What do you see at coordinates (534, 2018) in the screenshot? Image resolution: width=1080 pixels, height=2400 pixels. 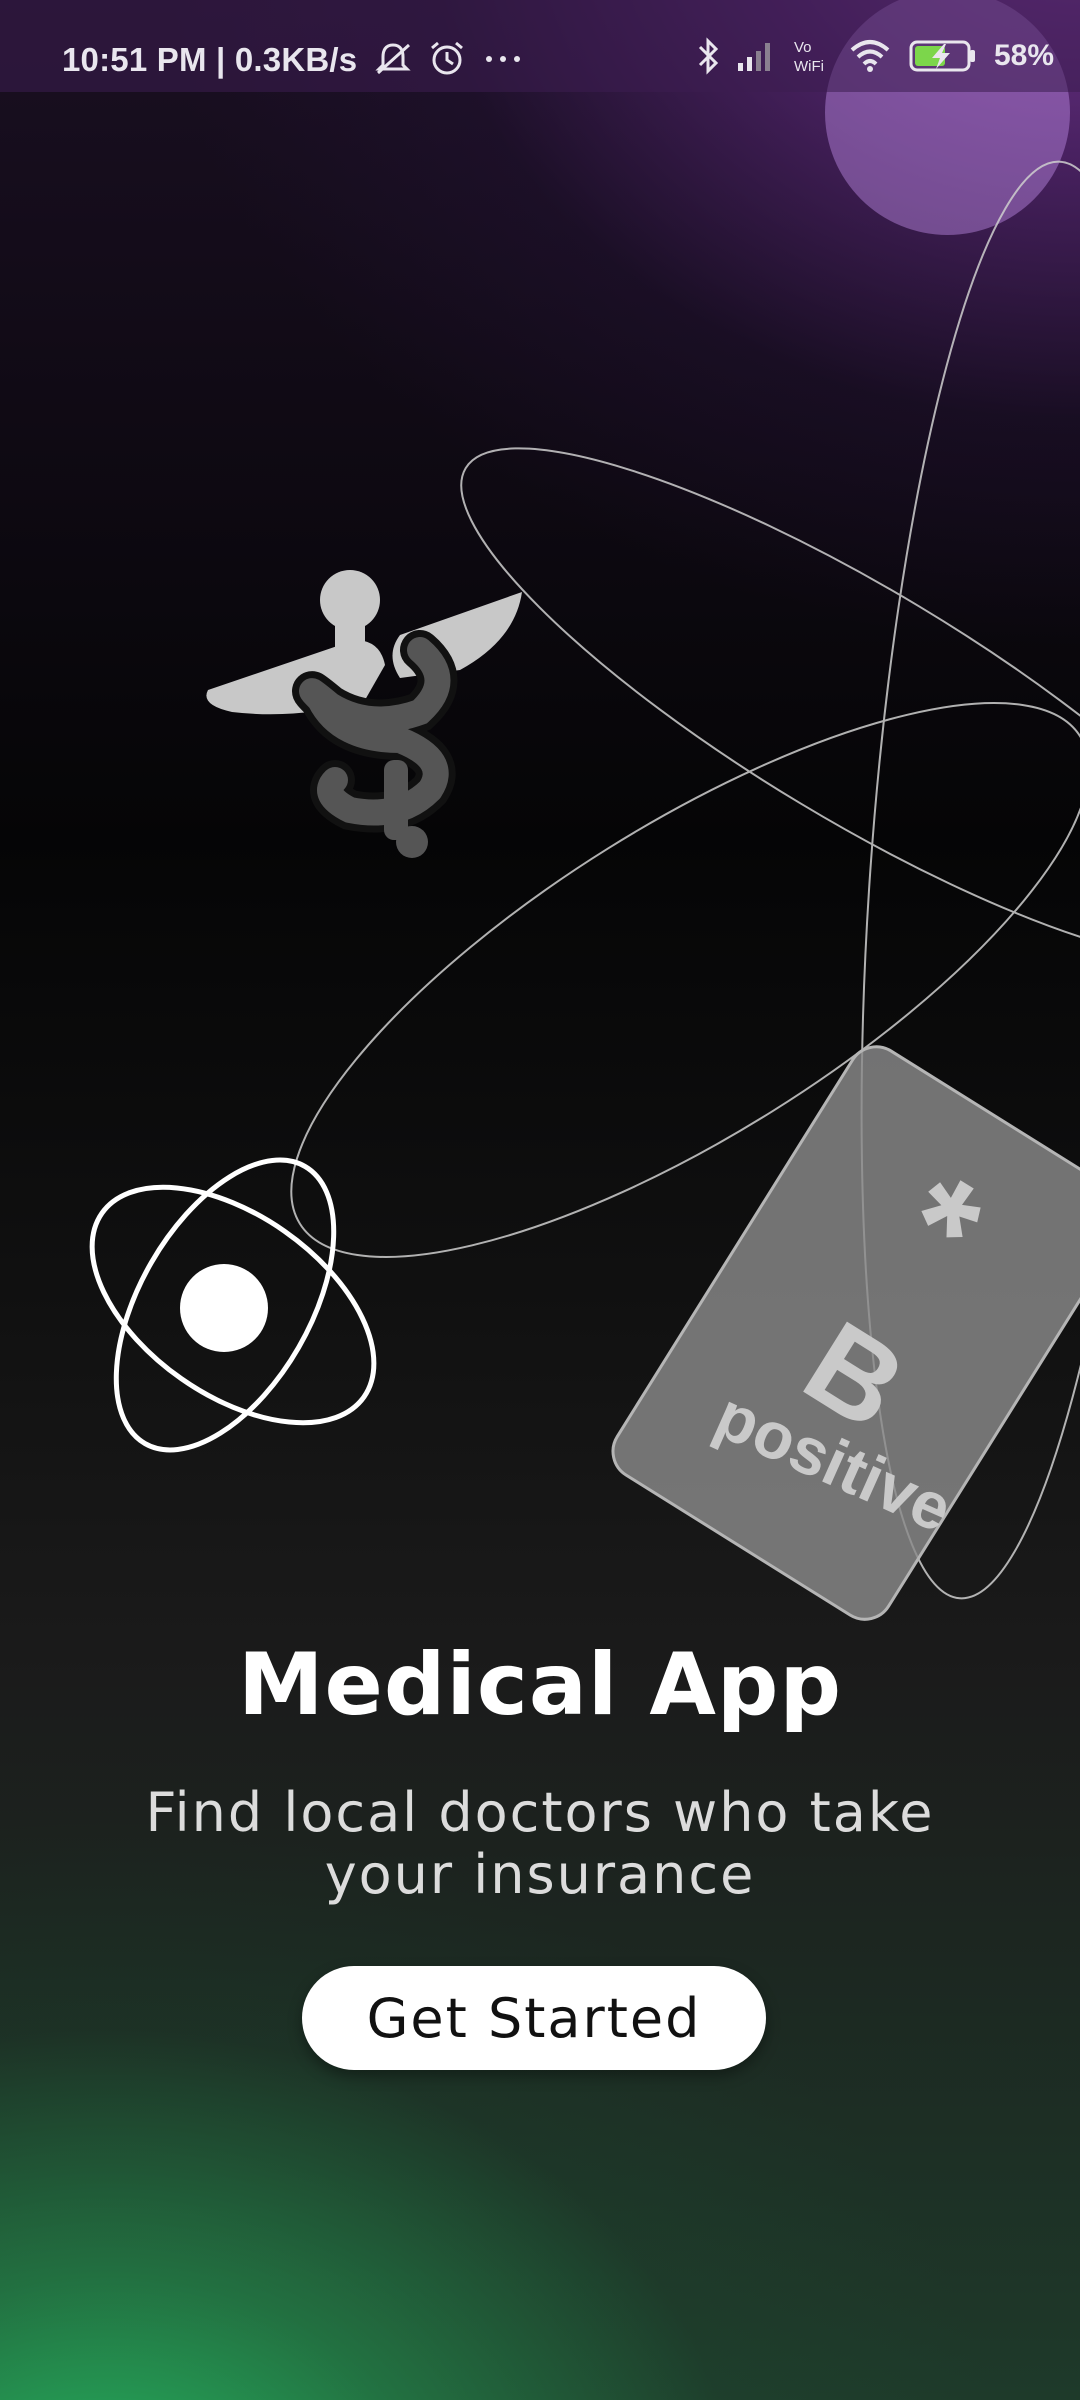 I see `get-started-button: Get Started` at bounding box center [534, 2018].